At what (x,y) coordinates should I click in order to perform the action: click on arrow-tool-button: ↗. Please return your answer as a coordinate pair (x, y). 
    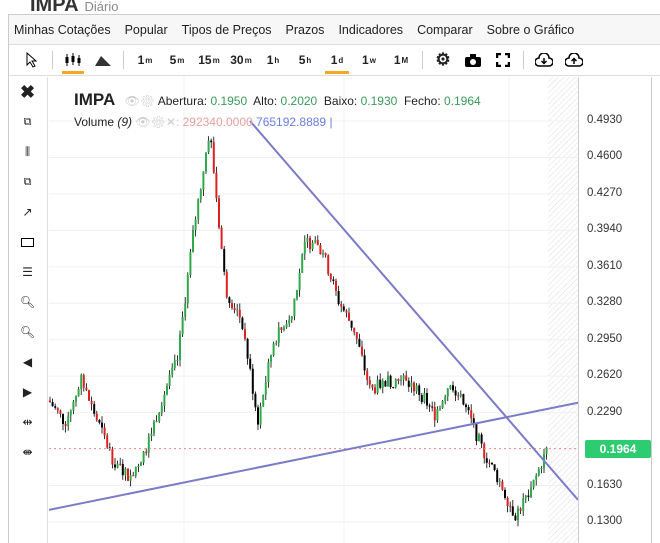
    Looking at the image, I should click on (27, 212).